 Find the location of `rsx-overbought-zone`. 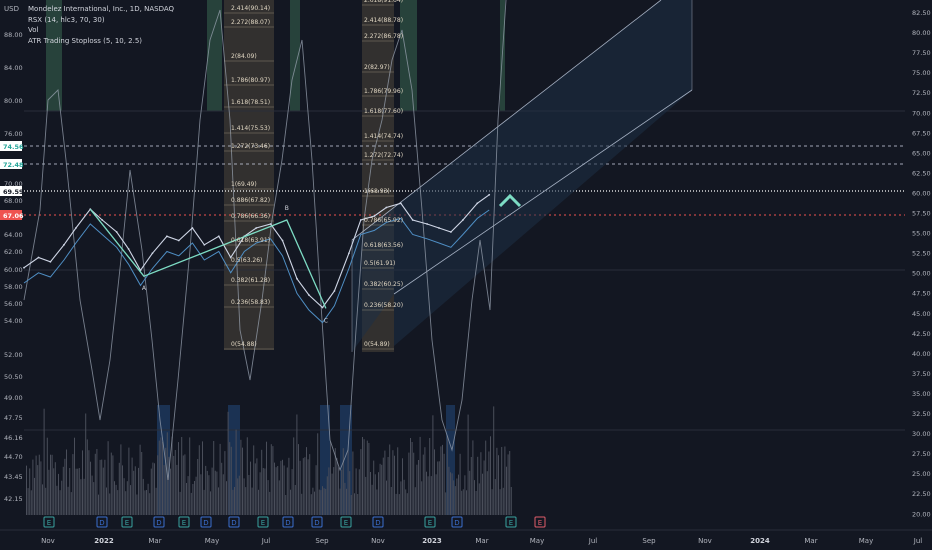

rsx-overbought-zone is located at coordinates (214, 55).